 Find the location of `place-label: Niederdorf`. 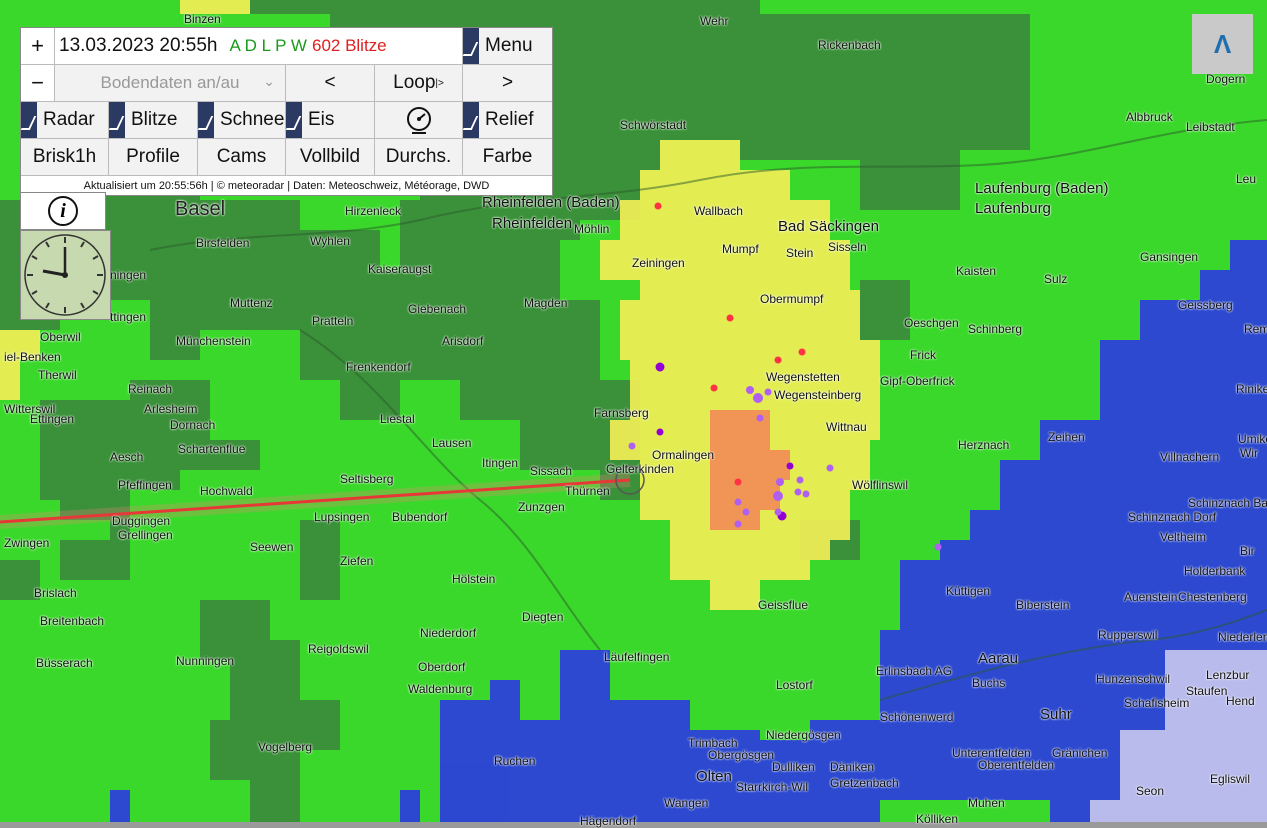

place-label: Niederdorf is located at coordinates (448, 633).